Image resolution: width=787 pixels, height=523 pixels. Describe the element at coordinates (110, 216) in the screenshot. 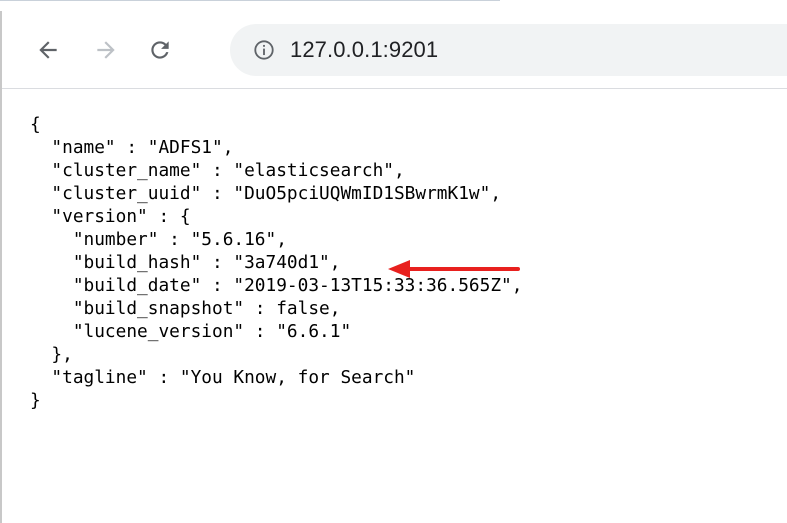

I see `json-line: "version" : {` at that location.